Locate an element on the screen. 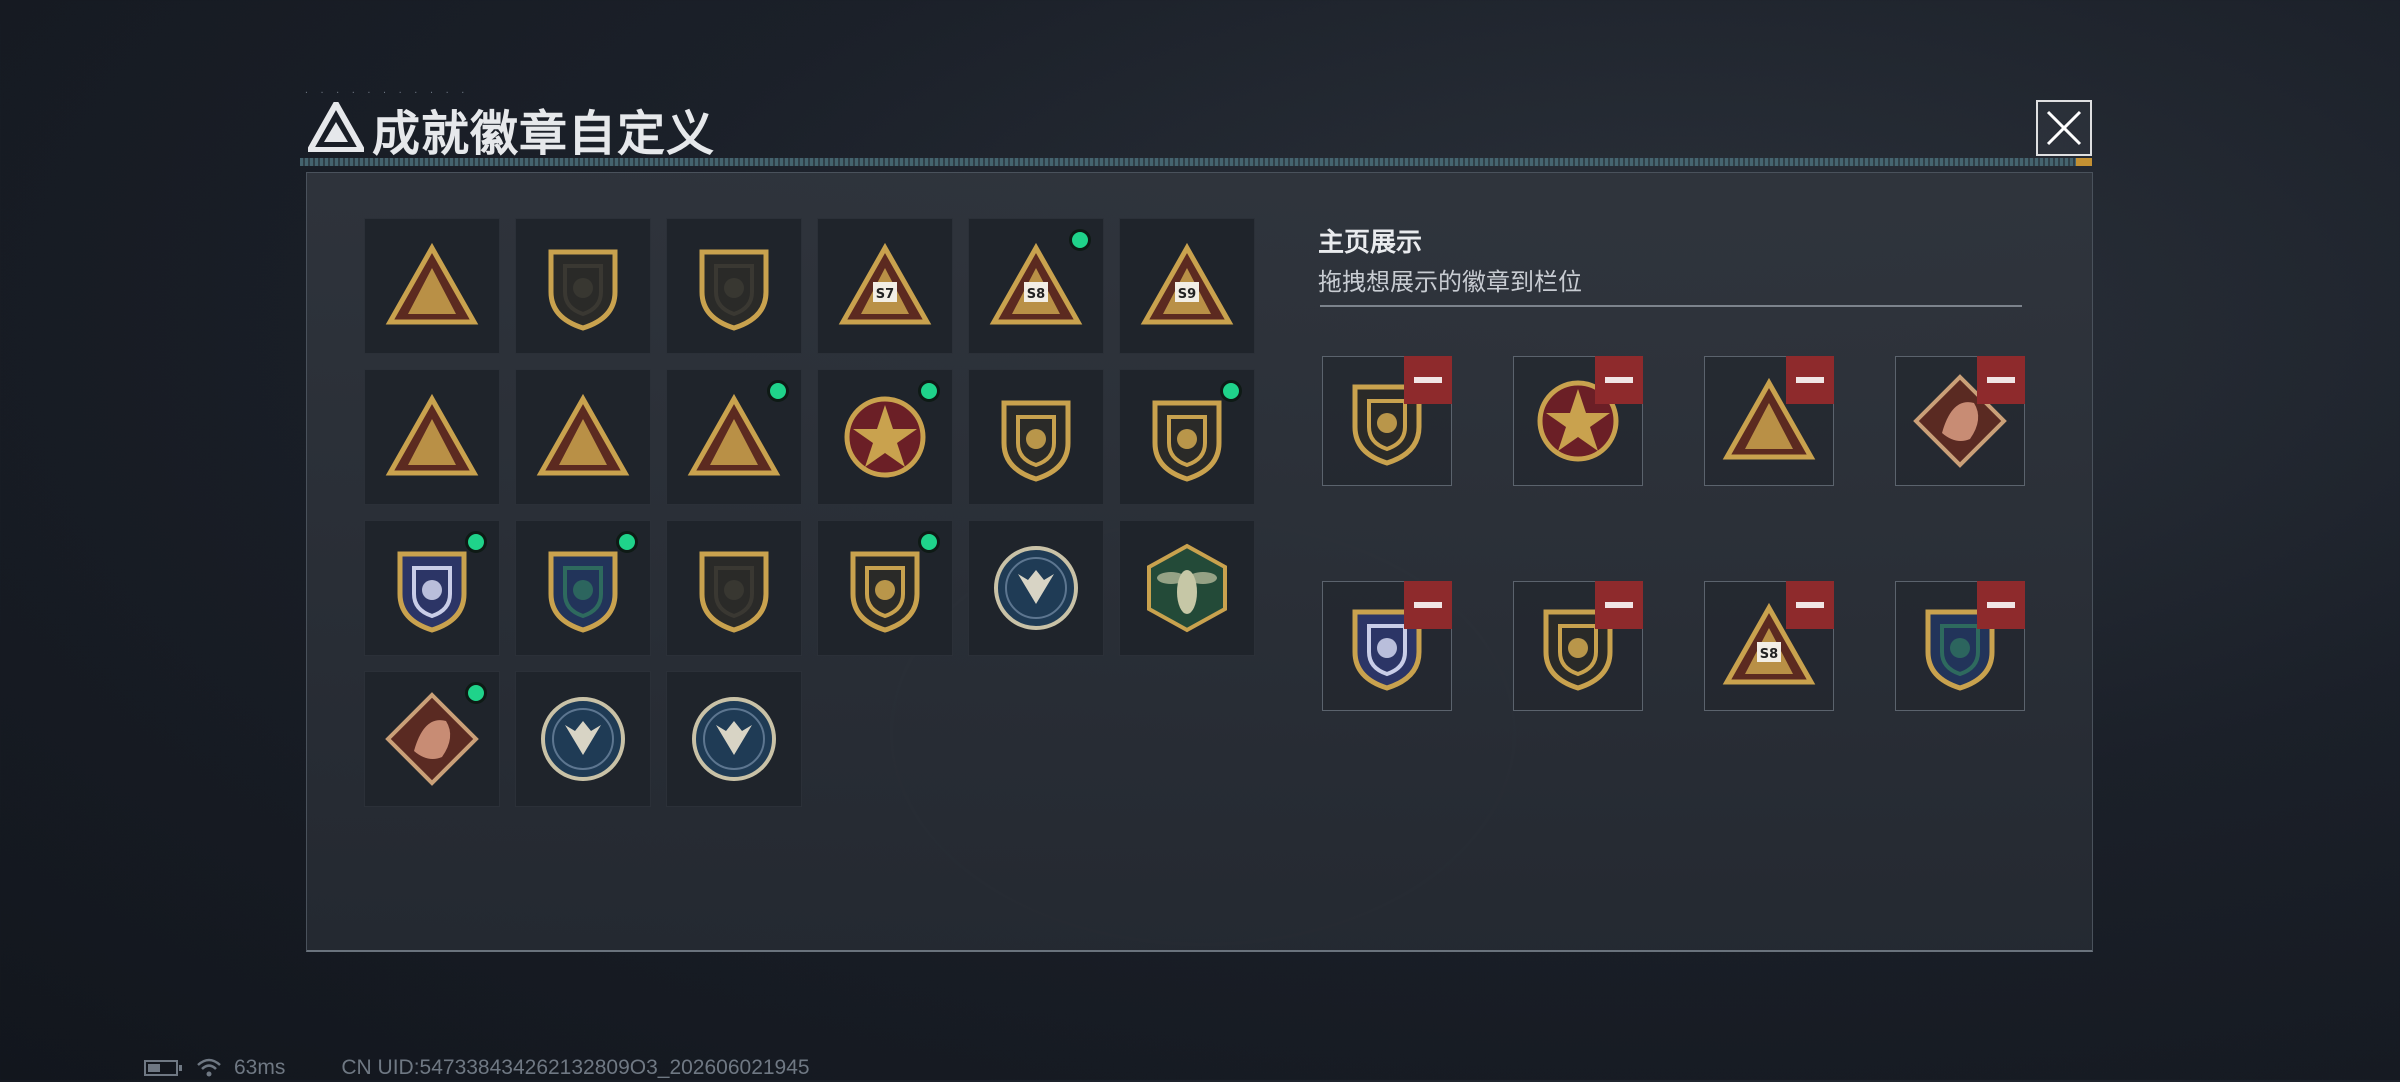 Image resolution: width=2400 pixels, height=1082 pixels. badge-cell-boat-triangle-badge is located at coordinates (583, 437).